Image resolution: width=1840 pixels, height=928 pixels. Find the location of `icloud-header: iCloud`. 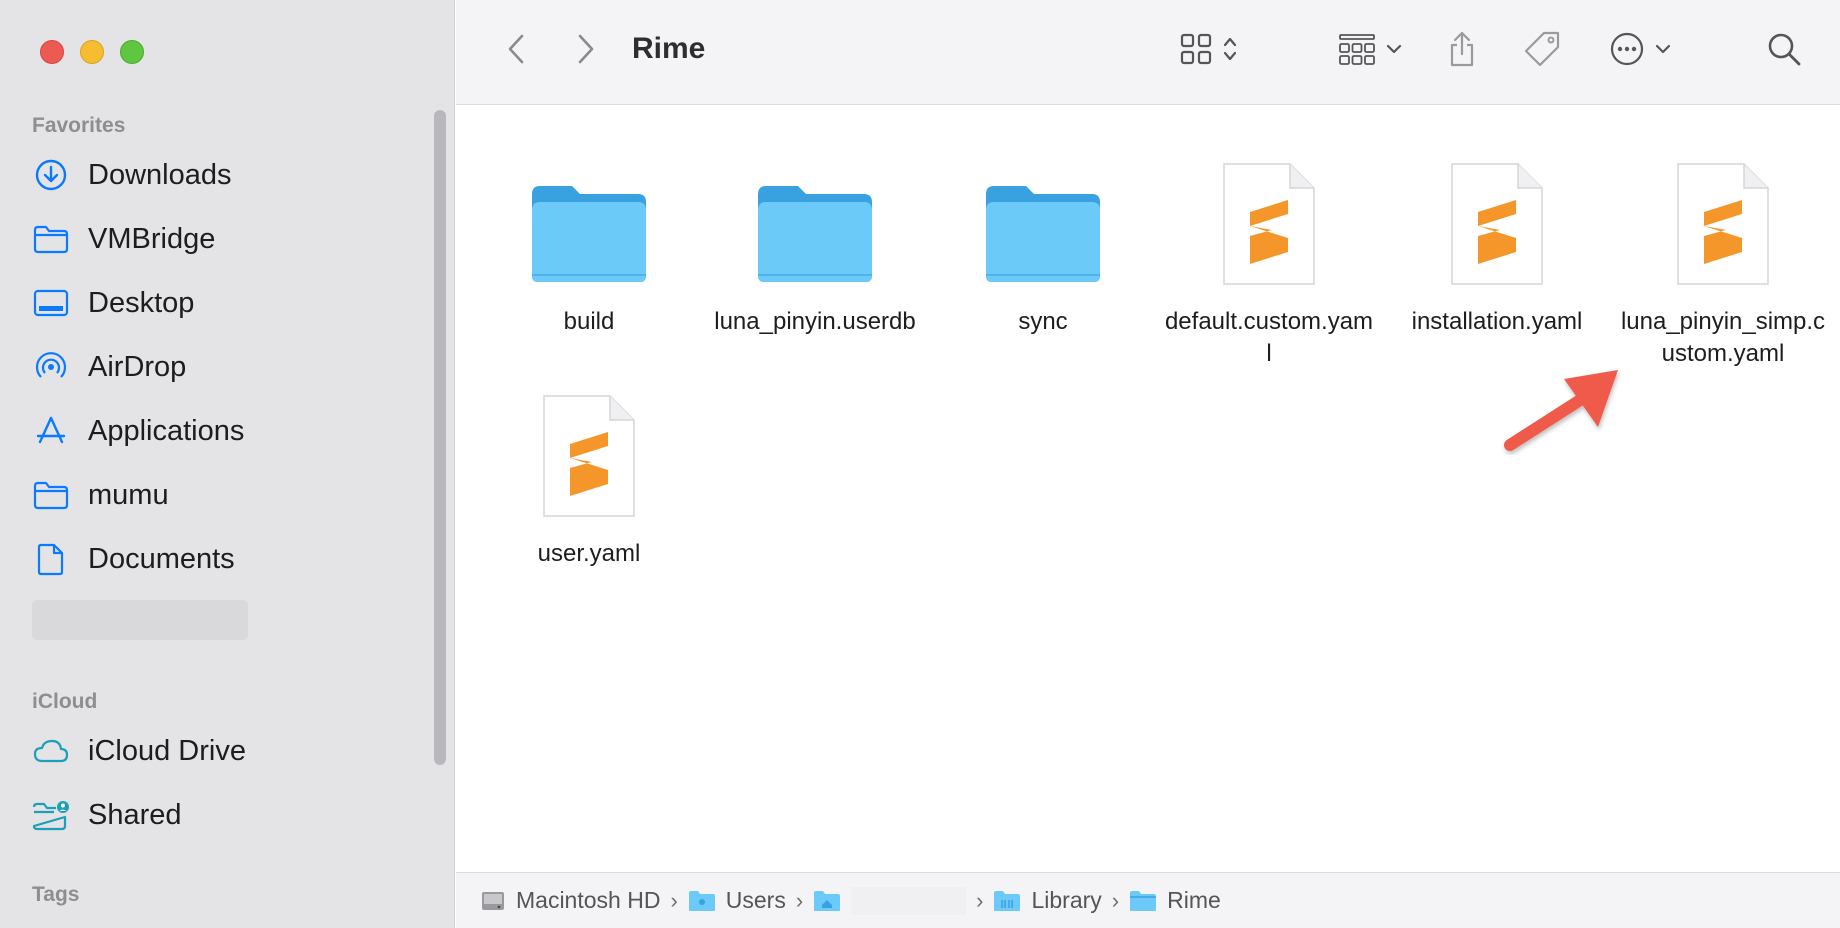

icloud-header: iCloud is located at coordinates (65, 701).